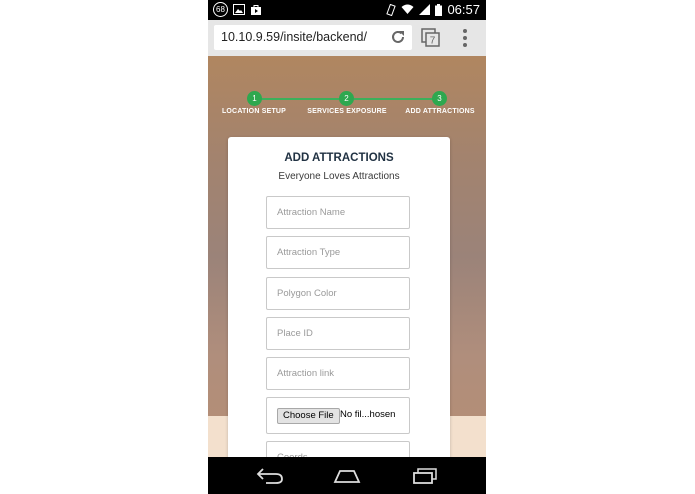 The image size is (695, 494). What do you see at coordinates (425, 476) in the screenshot?
I see `recent-apps-icon` at bounding box center [425, 476].